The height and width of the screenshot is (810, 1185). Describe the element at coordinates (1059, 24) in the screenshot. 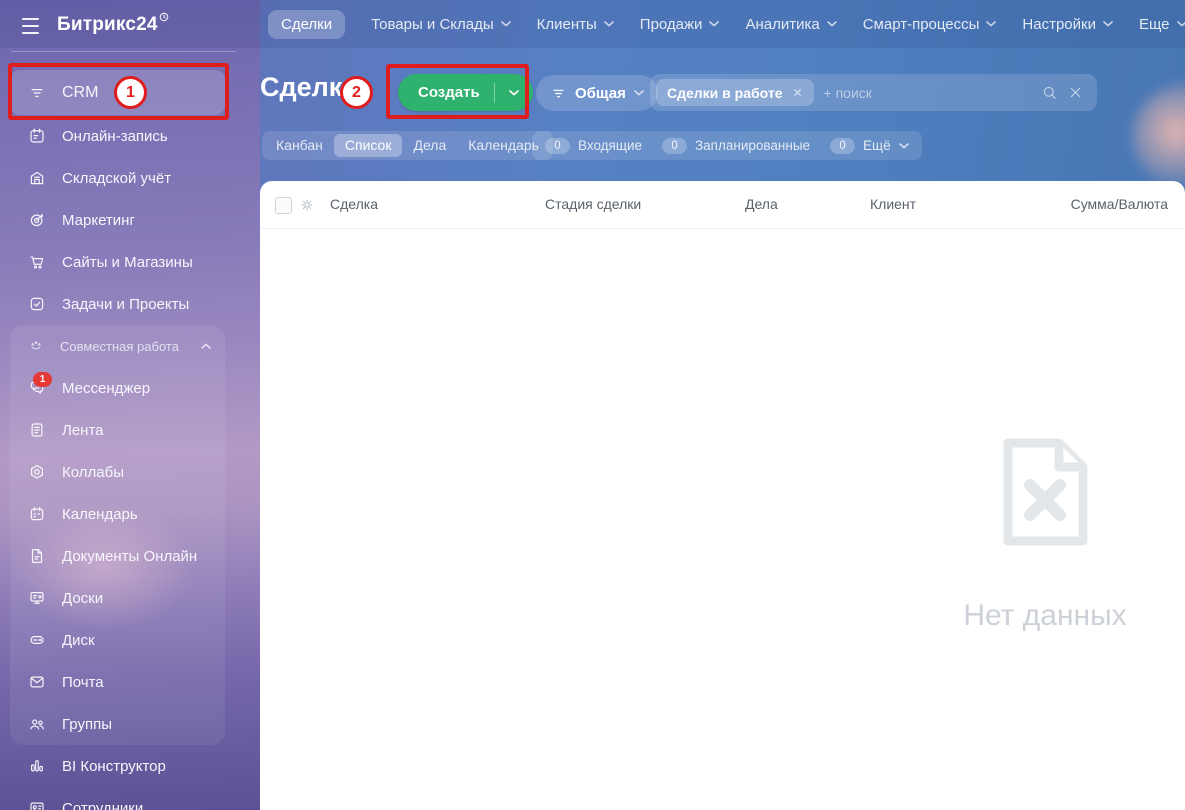

I see `topnav-item-label: Настройки` at that location.